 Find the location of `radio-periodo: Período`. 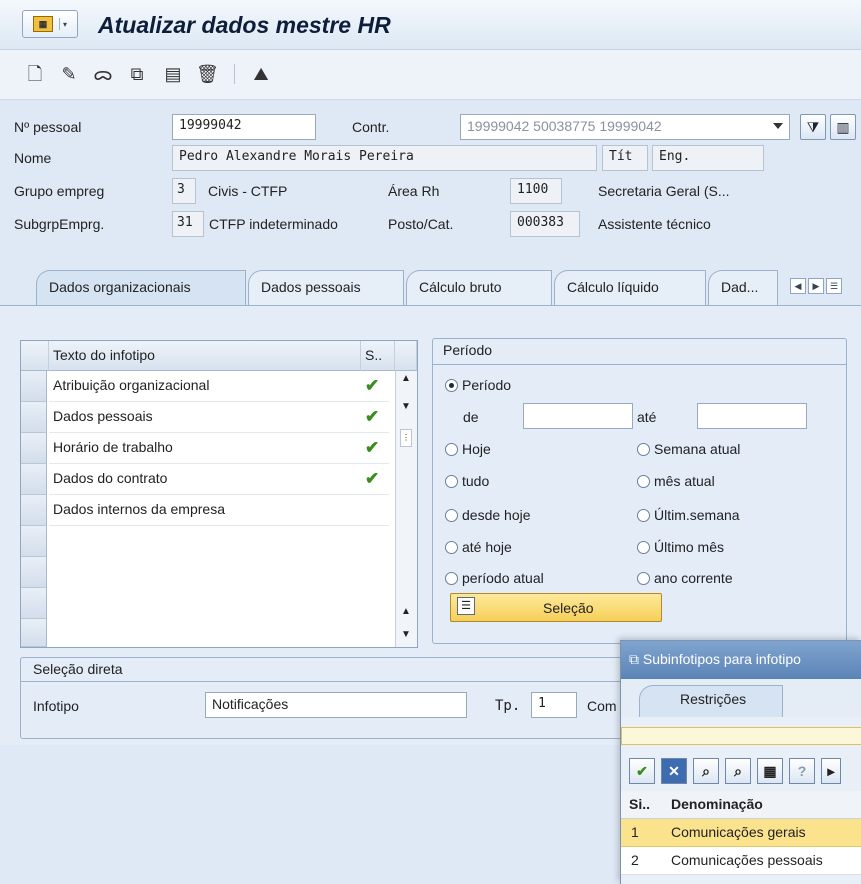

radio-periodo: Período is located at coordinates (478, 385).